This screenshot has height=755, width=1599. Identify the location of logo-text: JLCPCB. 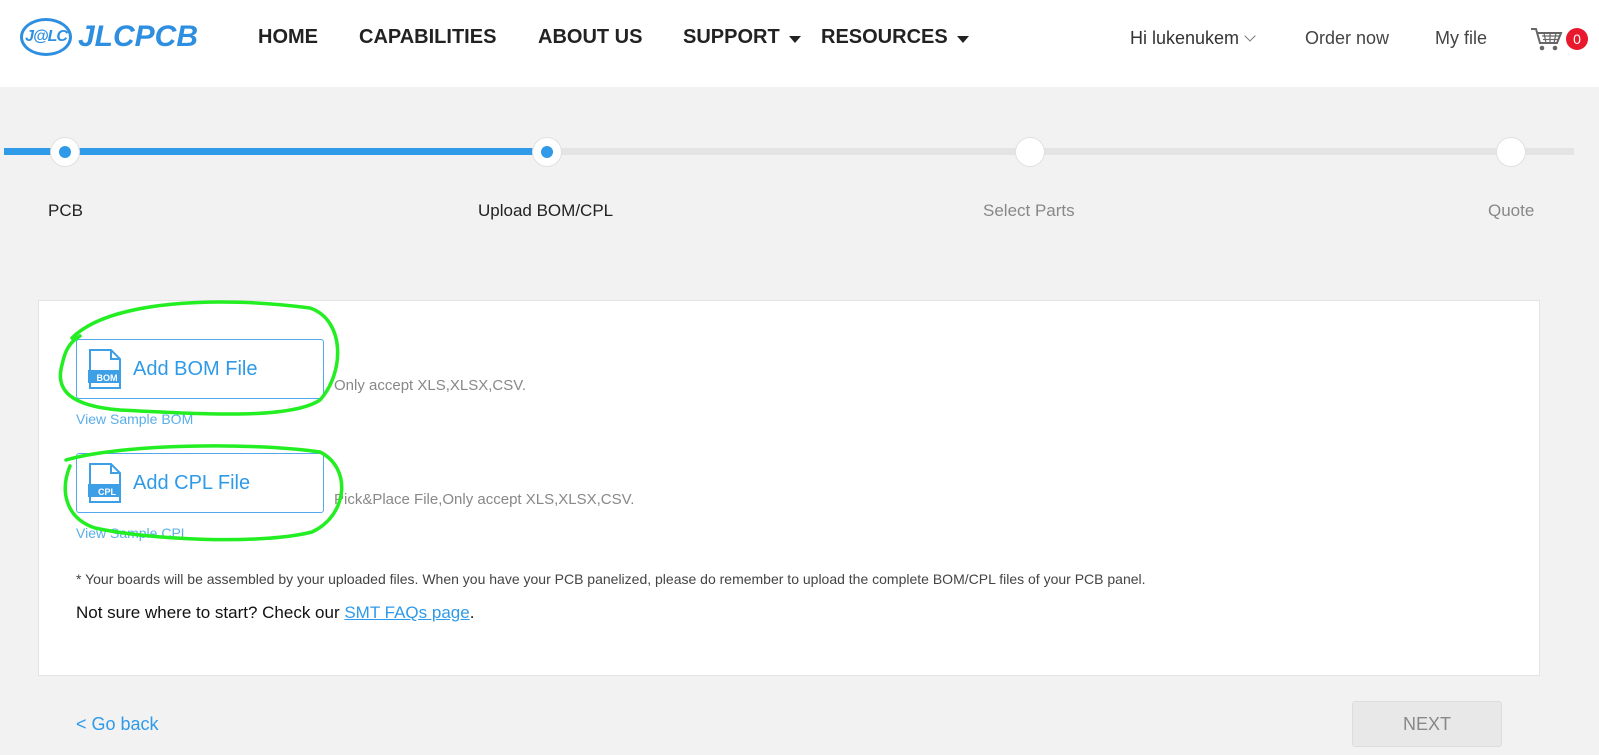
(138, 36).